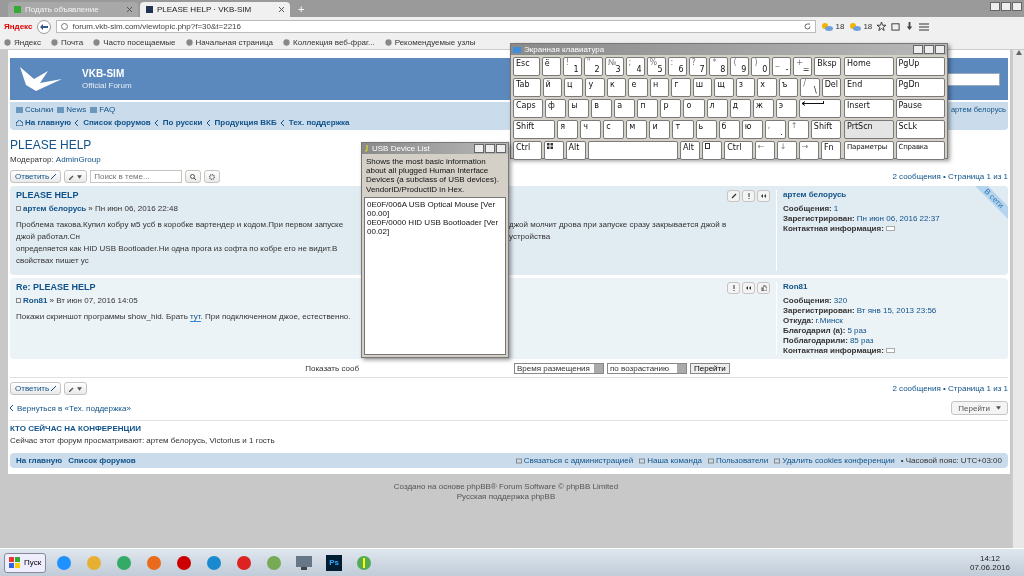  Describe the element at coordinates (808, 150) in the screenshot. I see `key: →` at that location.